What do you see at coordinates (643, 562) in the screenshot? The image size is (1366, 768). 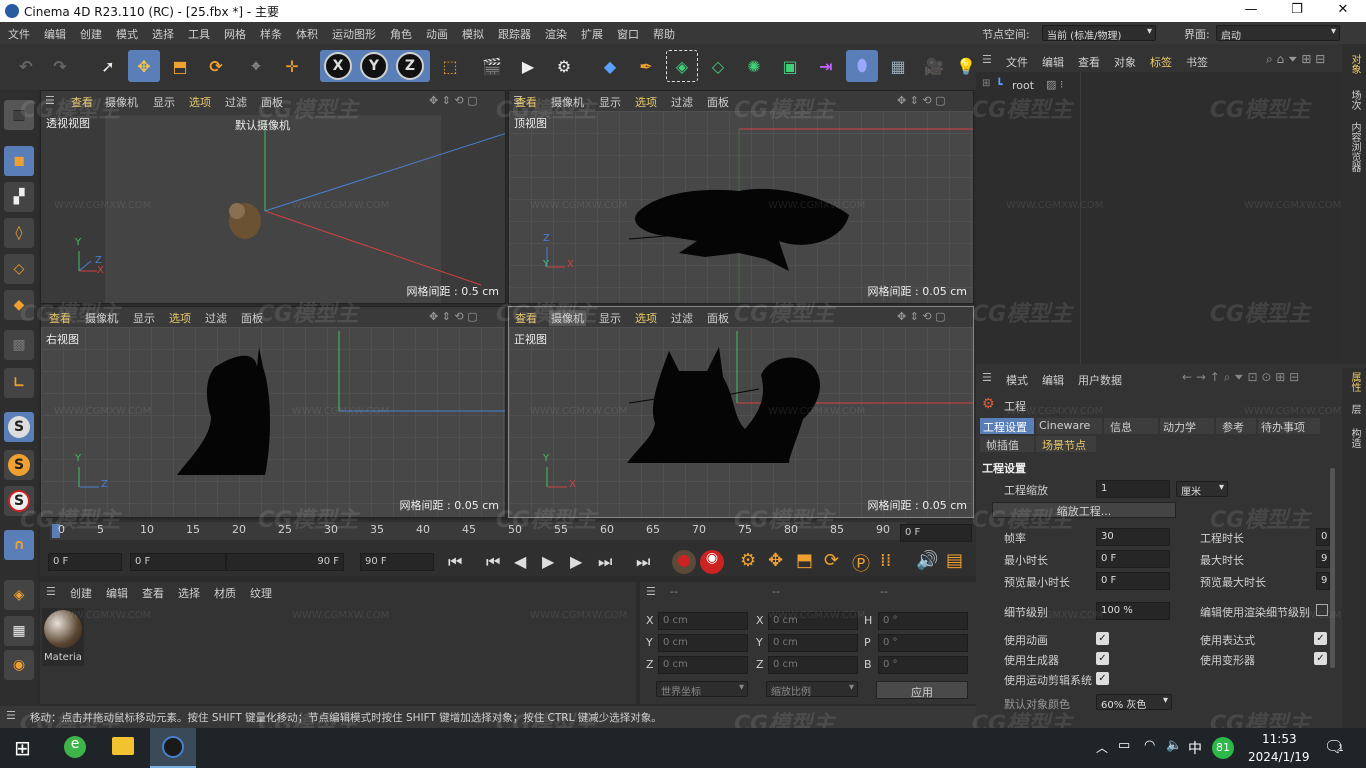 I see `go-to-end-icon: ⏭` at bounding box center [643, 562].